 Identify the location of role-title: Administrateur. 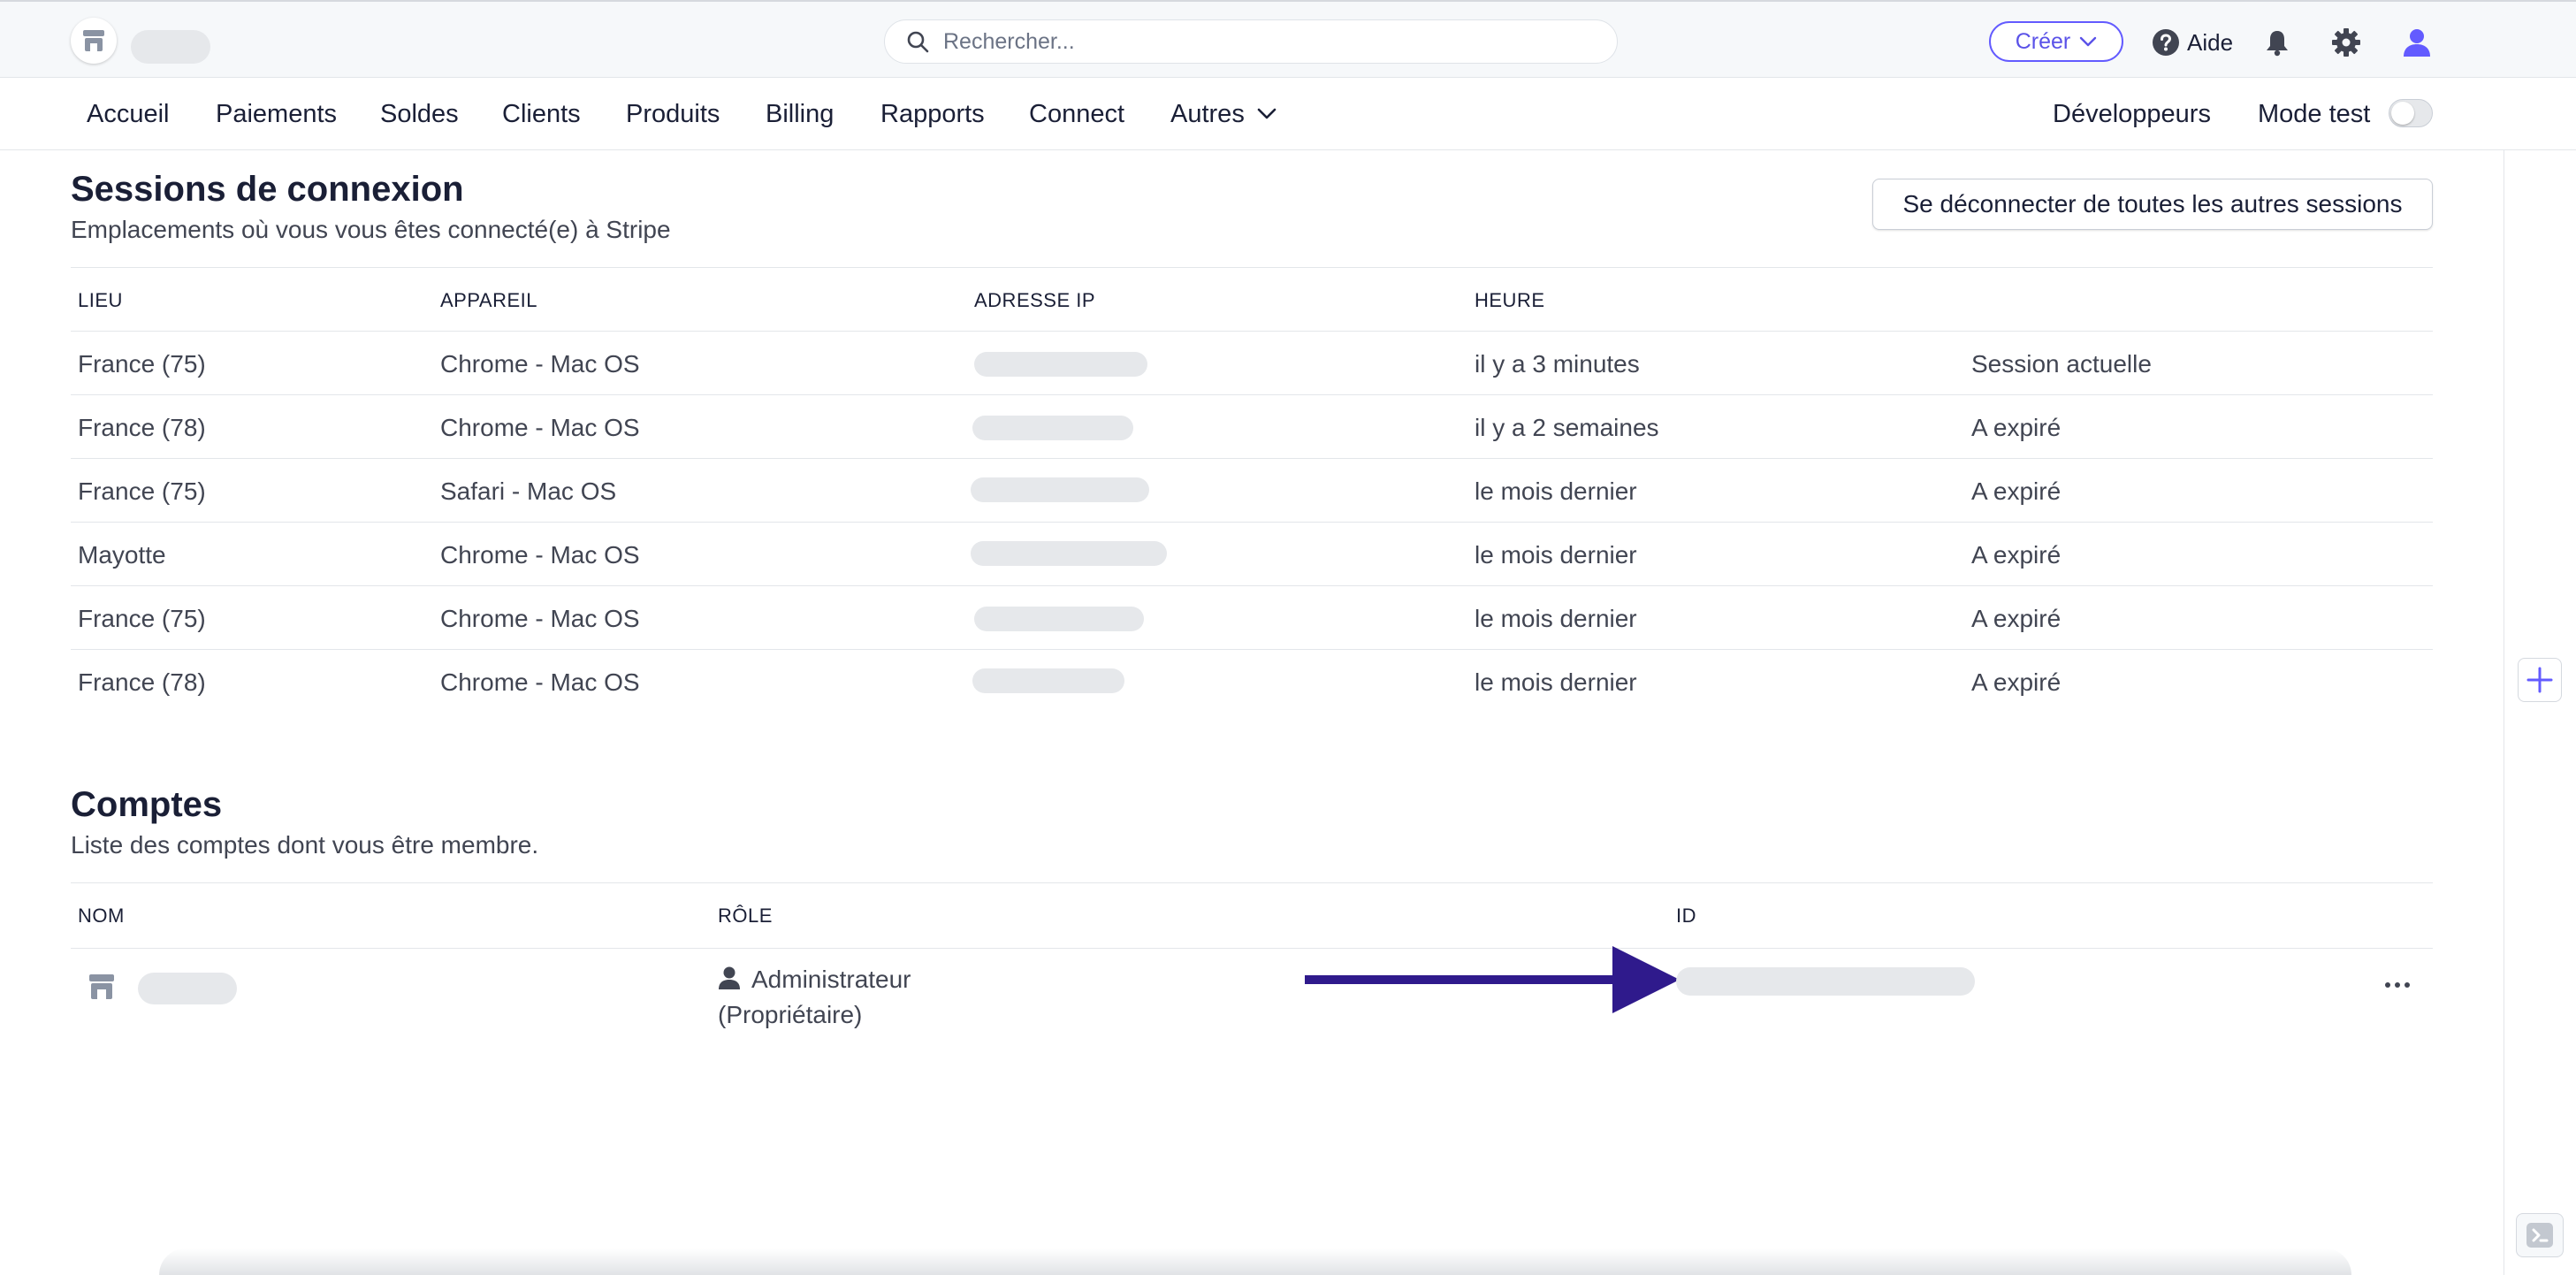
(831, 979).